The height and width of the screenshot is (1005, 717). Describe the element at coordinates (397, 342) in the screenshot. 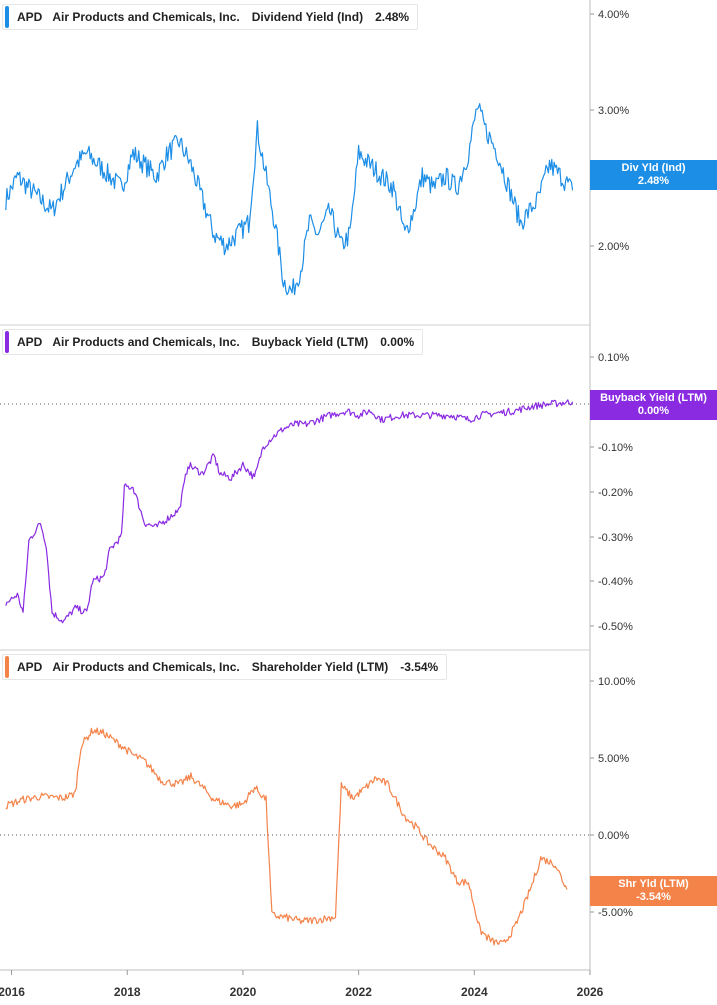

I see `legend-value: 0.00%` at that location.